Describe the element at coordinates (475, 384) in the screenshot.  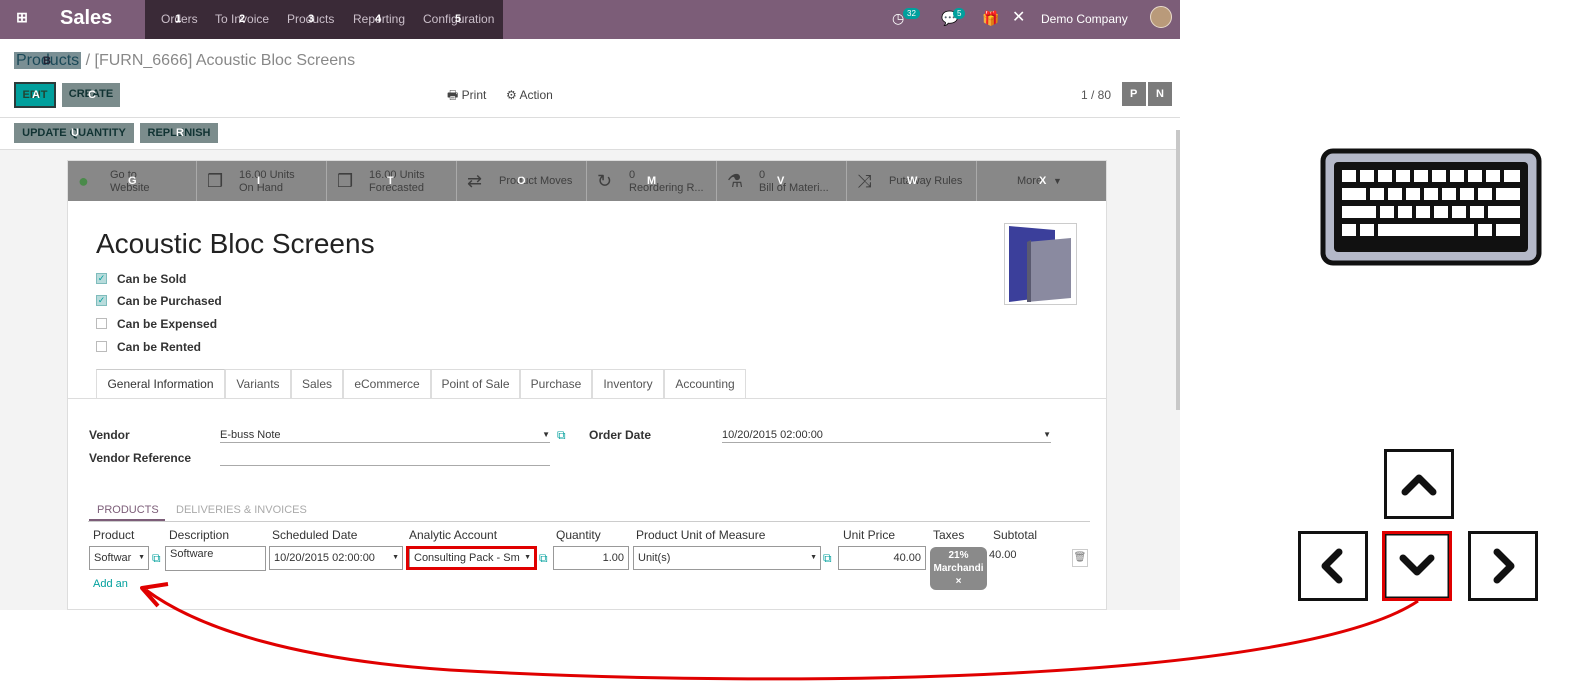
I see `tab-point-of-sale: Point of Sale` at that location.